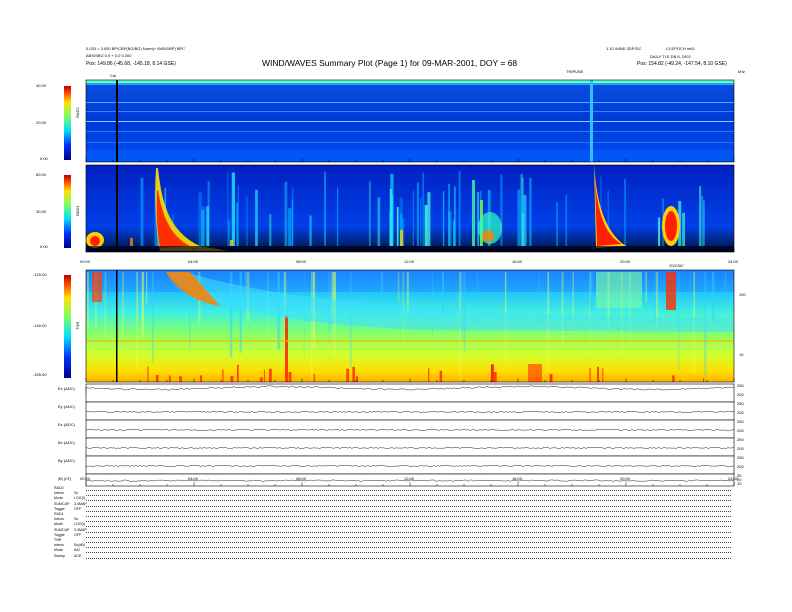 Image resolution: width=792 pixels, height=612 pixels. What do you see at coordinates (409, 261) in the screenshot?
I see `rad1-x-tick-label: 12:00` at bounding box center [409, 261].